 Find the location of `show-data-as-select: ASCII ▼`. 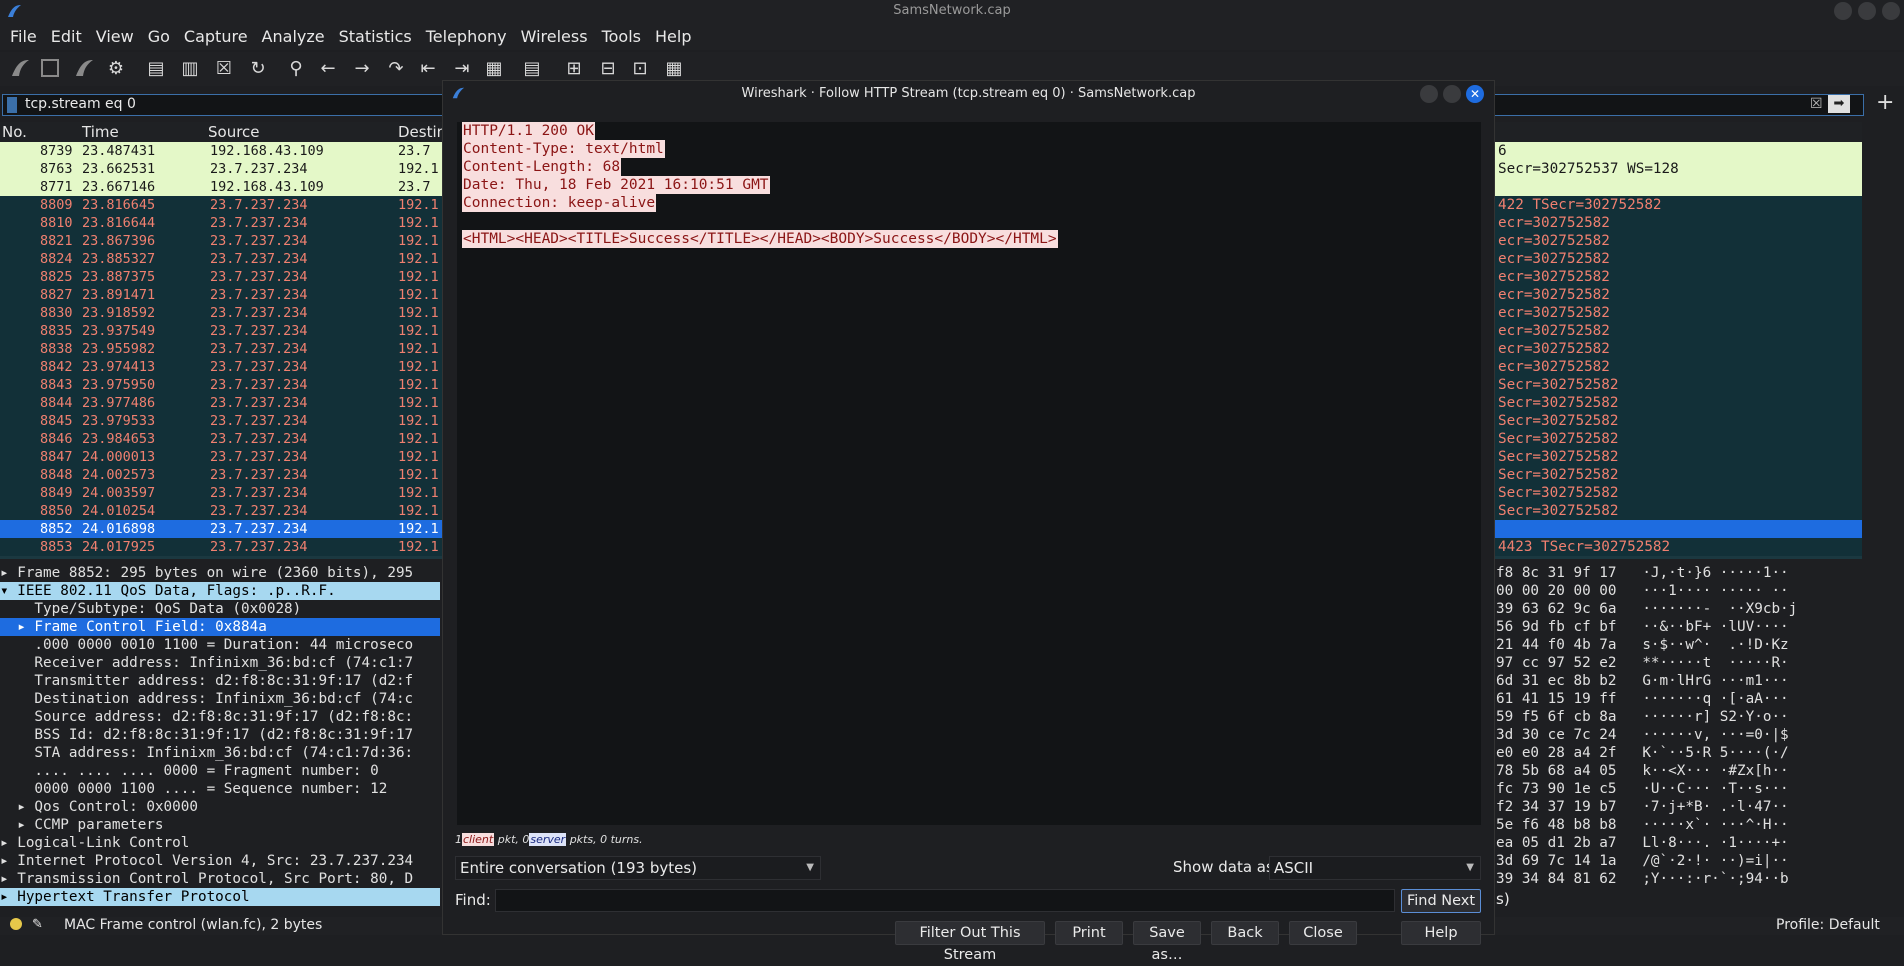

show-data-as-select: ASCII ▼ is located at coordinates (1375, 868).